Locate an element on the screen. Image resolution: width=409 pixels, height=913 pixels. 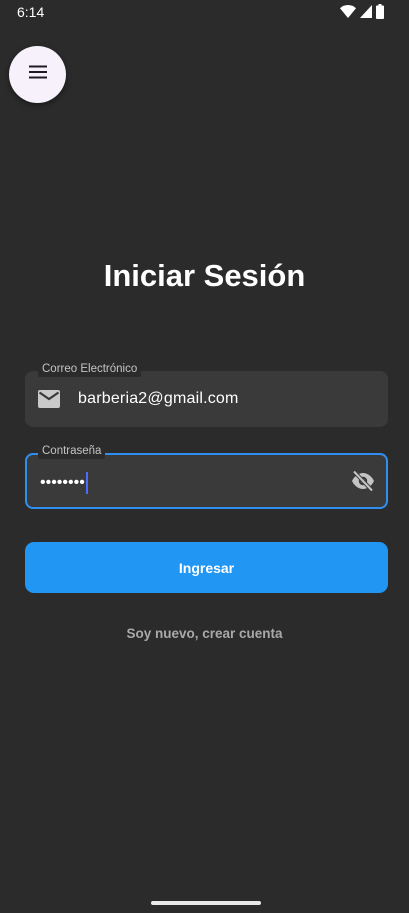
wifi-icon is located at coordinates (348, 11).